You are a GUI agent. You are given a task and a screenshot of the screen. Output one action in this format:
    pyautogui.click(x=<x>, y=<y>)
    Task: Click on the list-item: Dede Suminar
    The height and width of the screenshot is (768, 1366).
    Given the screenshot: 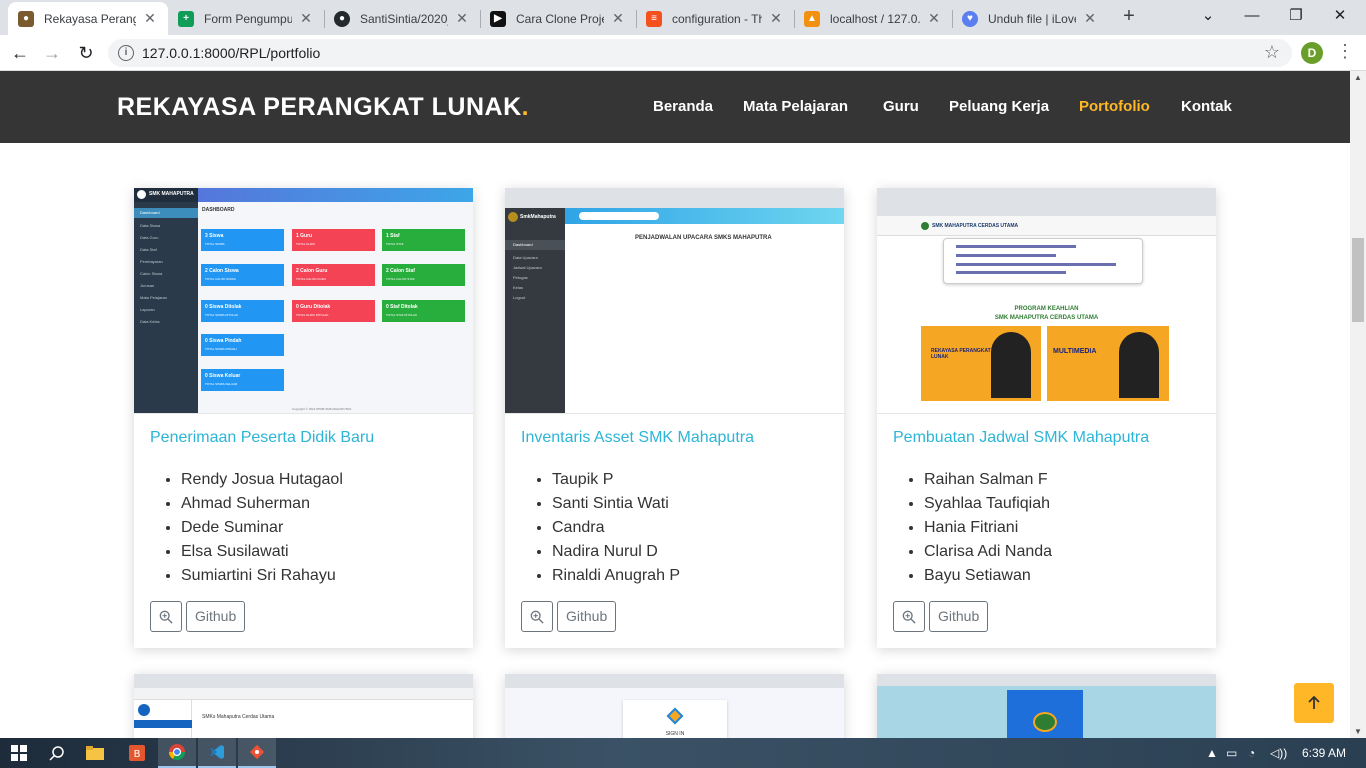 What is the action you would take?
    pyautogui.click(x=262, y=528)
    